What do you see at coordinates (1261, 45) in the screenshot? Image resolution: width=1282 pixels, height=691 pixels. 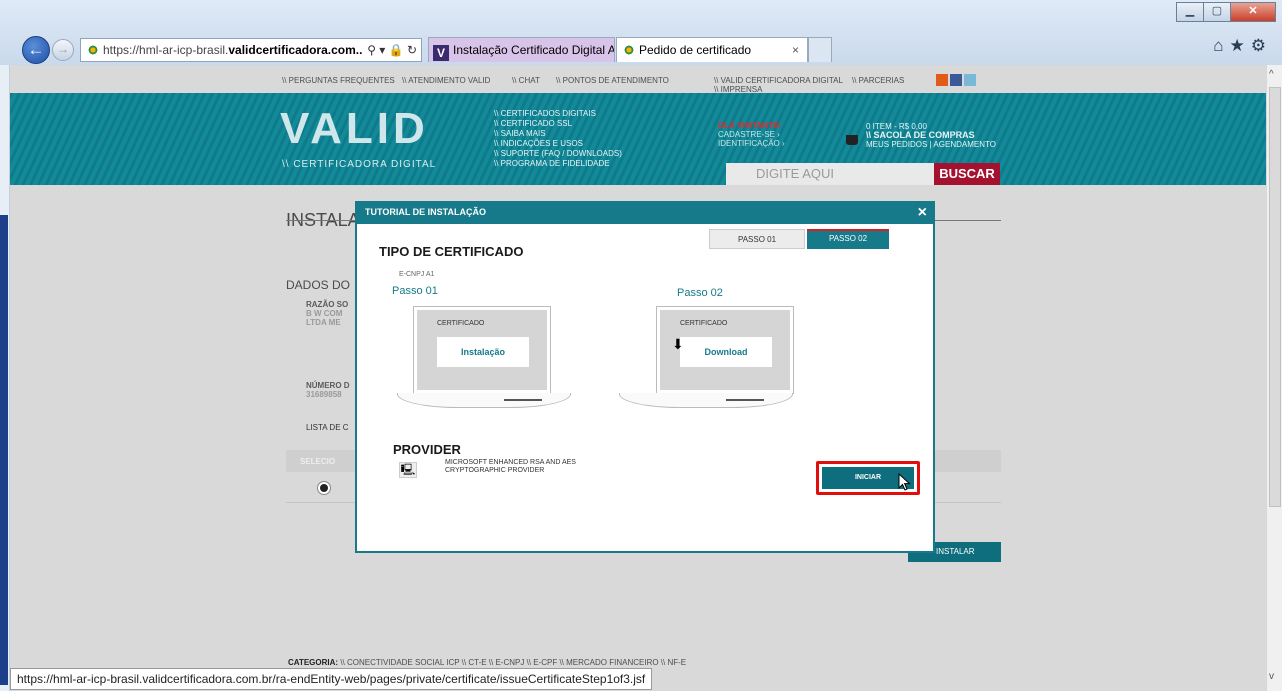 I see `gear-icon: ⚙` at bounding box center [1261, 45].